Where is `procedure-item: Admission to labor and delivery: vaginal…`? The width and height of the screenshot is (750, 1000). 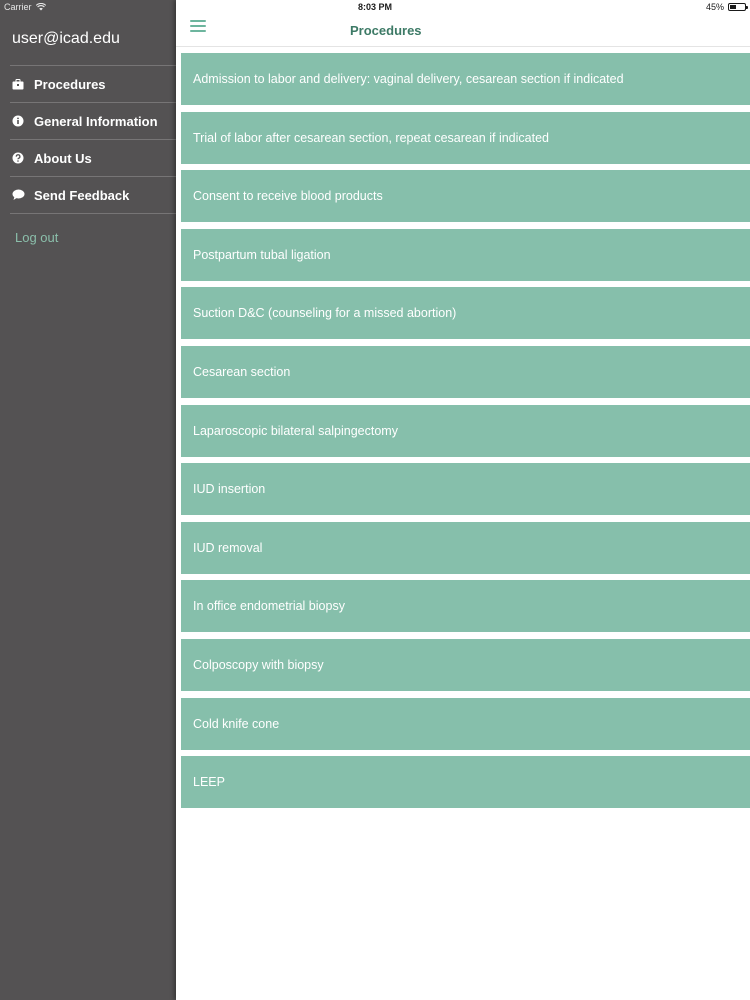 procedure-item: Admission to labor and delivery: vaginal… is located at coordinates (465, 79).